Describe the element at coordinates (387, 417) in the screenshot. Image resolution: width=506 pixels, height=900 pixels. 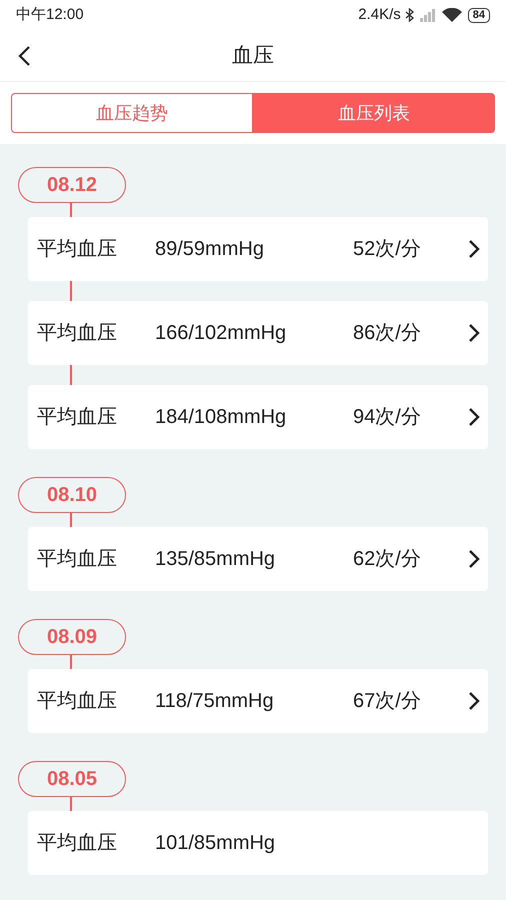
I see `pulse-rate: 94次/分` at that location.